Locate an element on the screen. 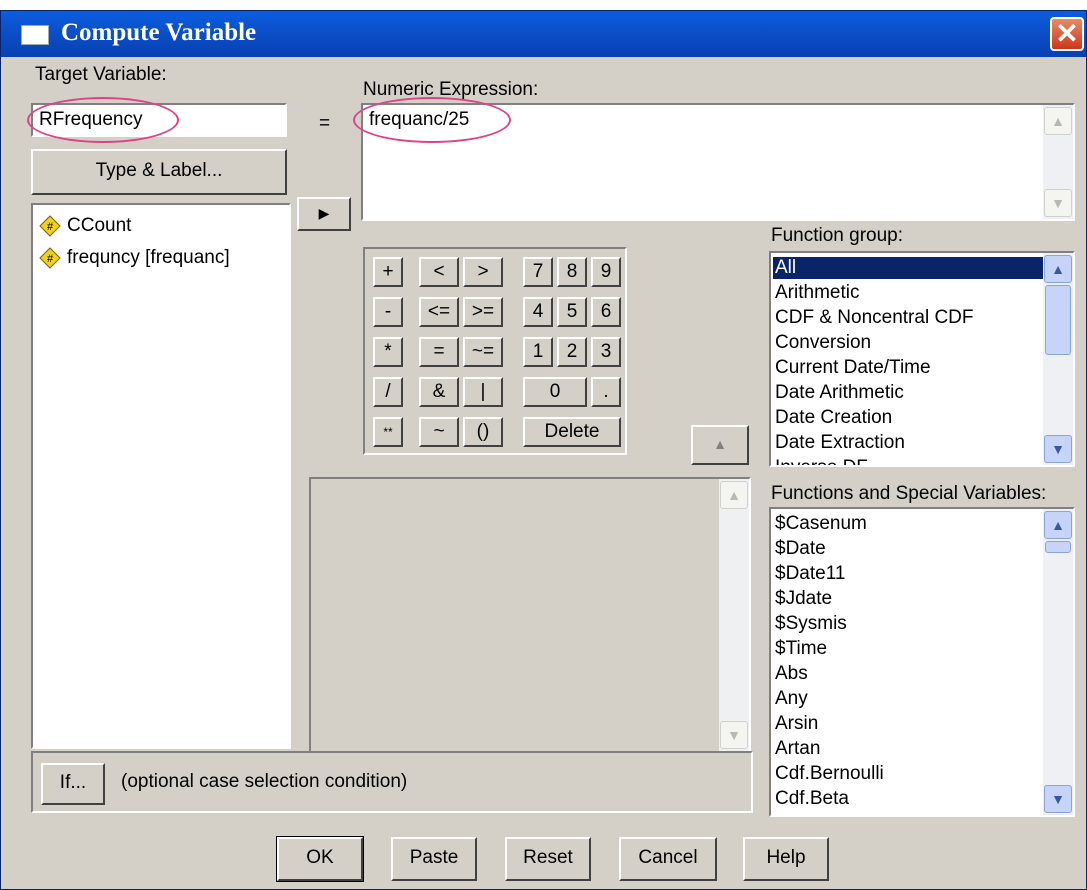  key-minus: - is located at coordinates (388, 312).